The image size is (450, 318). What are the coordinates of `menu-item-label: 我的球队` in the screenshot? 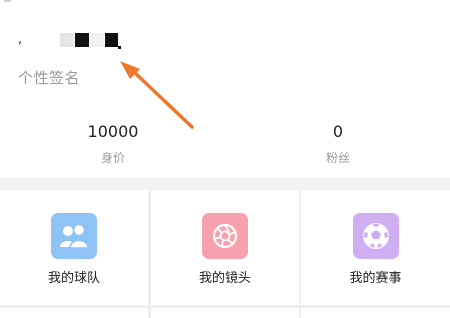 It's located at (73, 278).